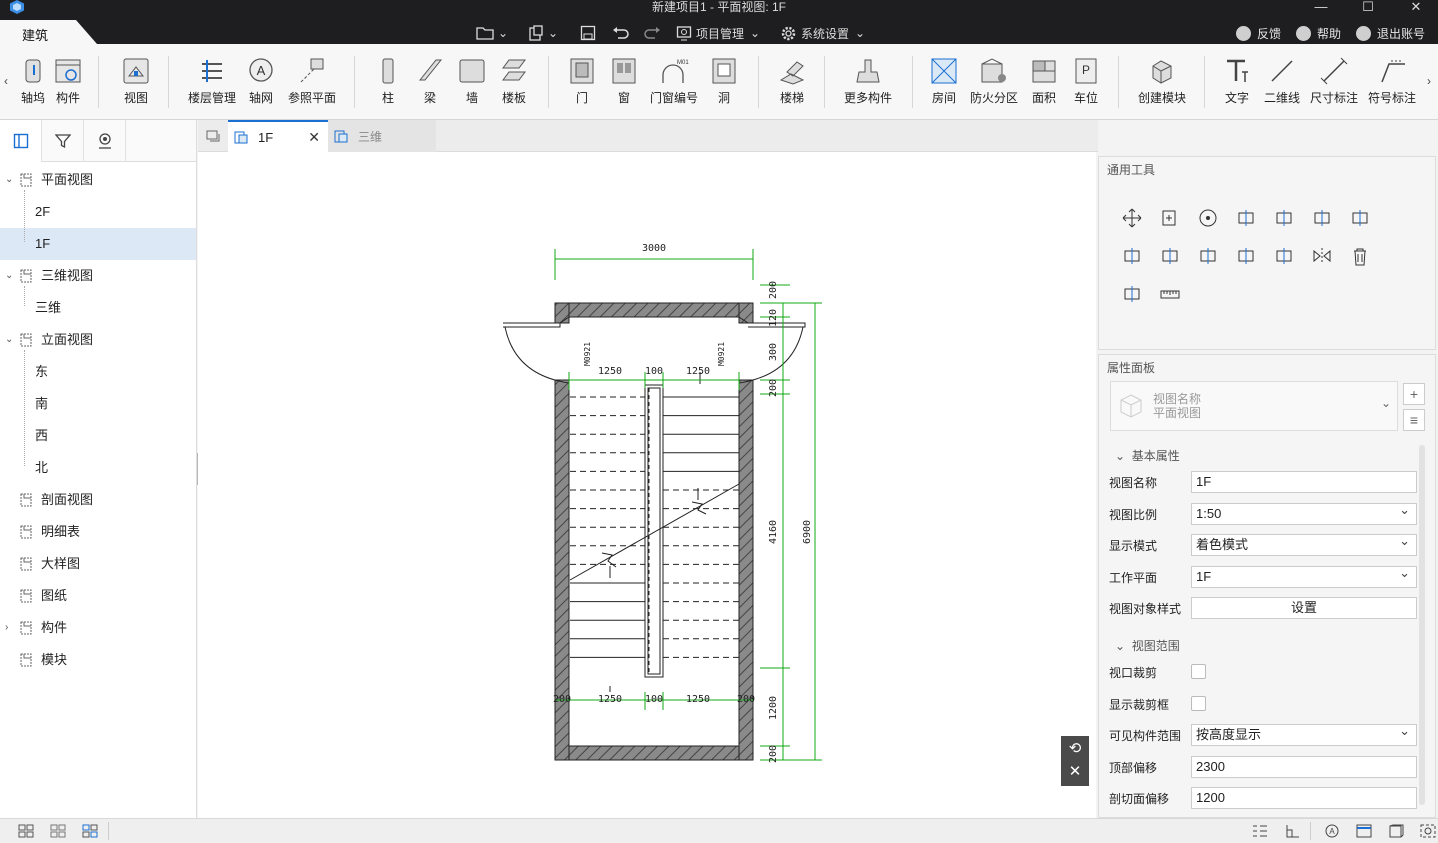 This screenshot has height=843, width=1438. Describe the element at coordinates (1260, 831) in the screenshot. I see `properties-icon` at that location.